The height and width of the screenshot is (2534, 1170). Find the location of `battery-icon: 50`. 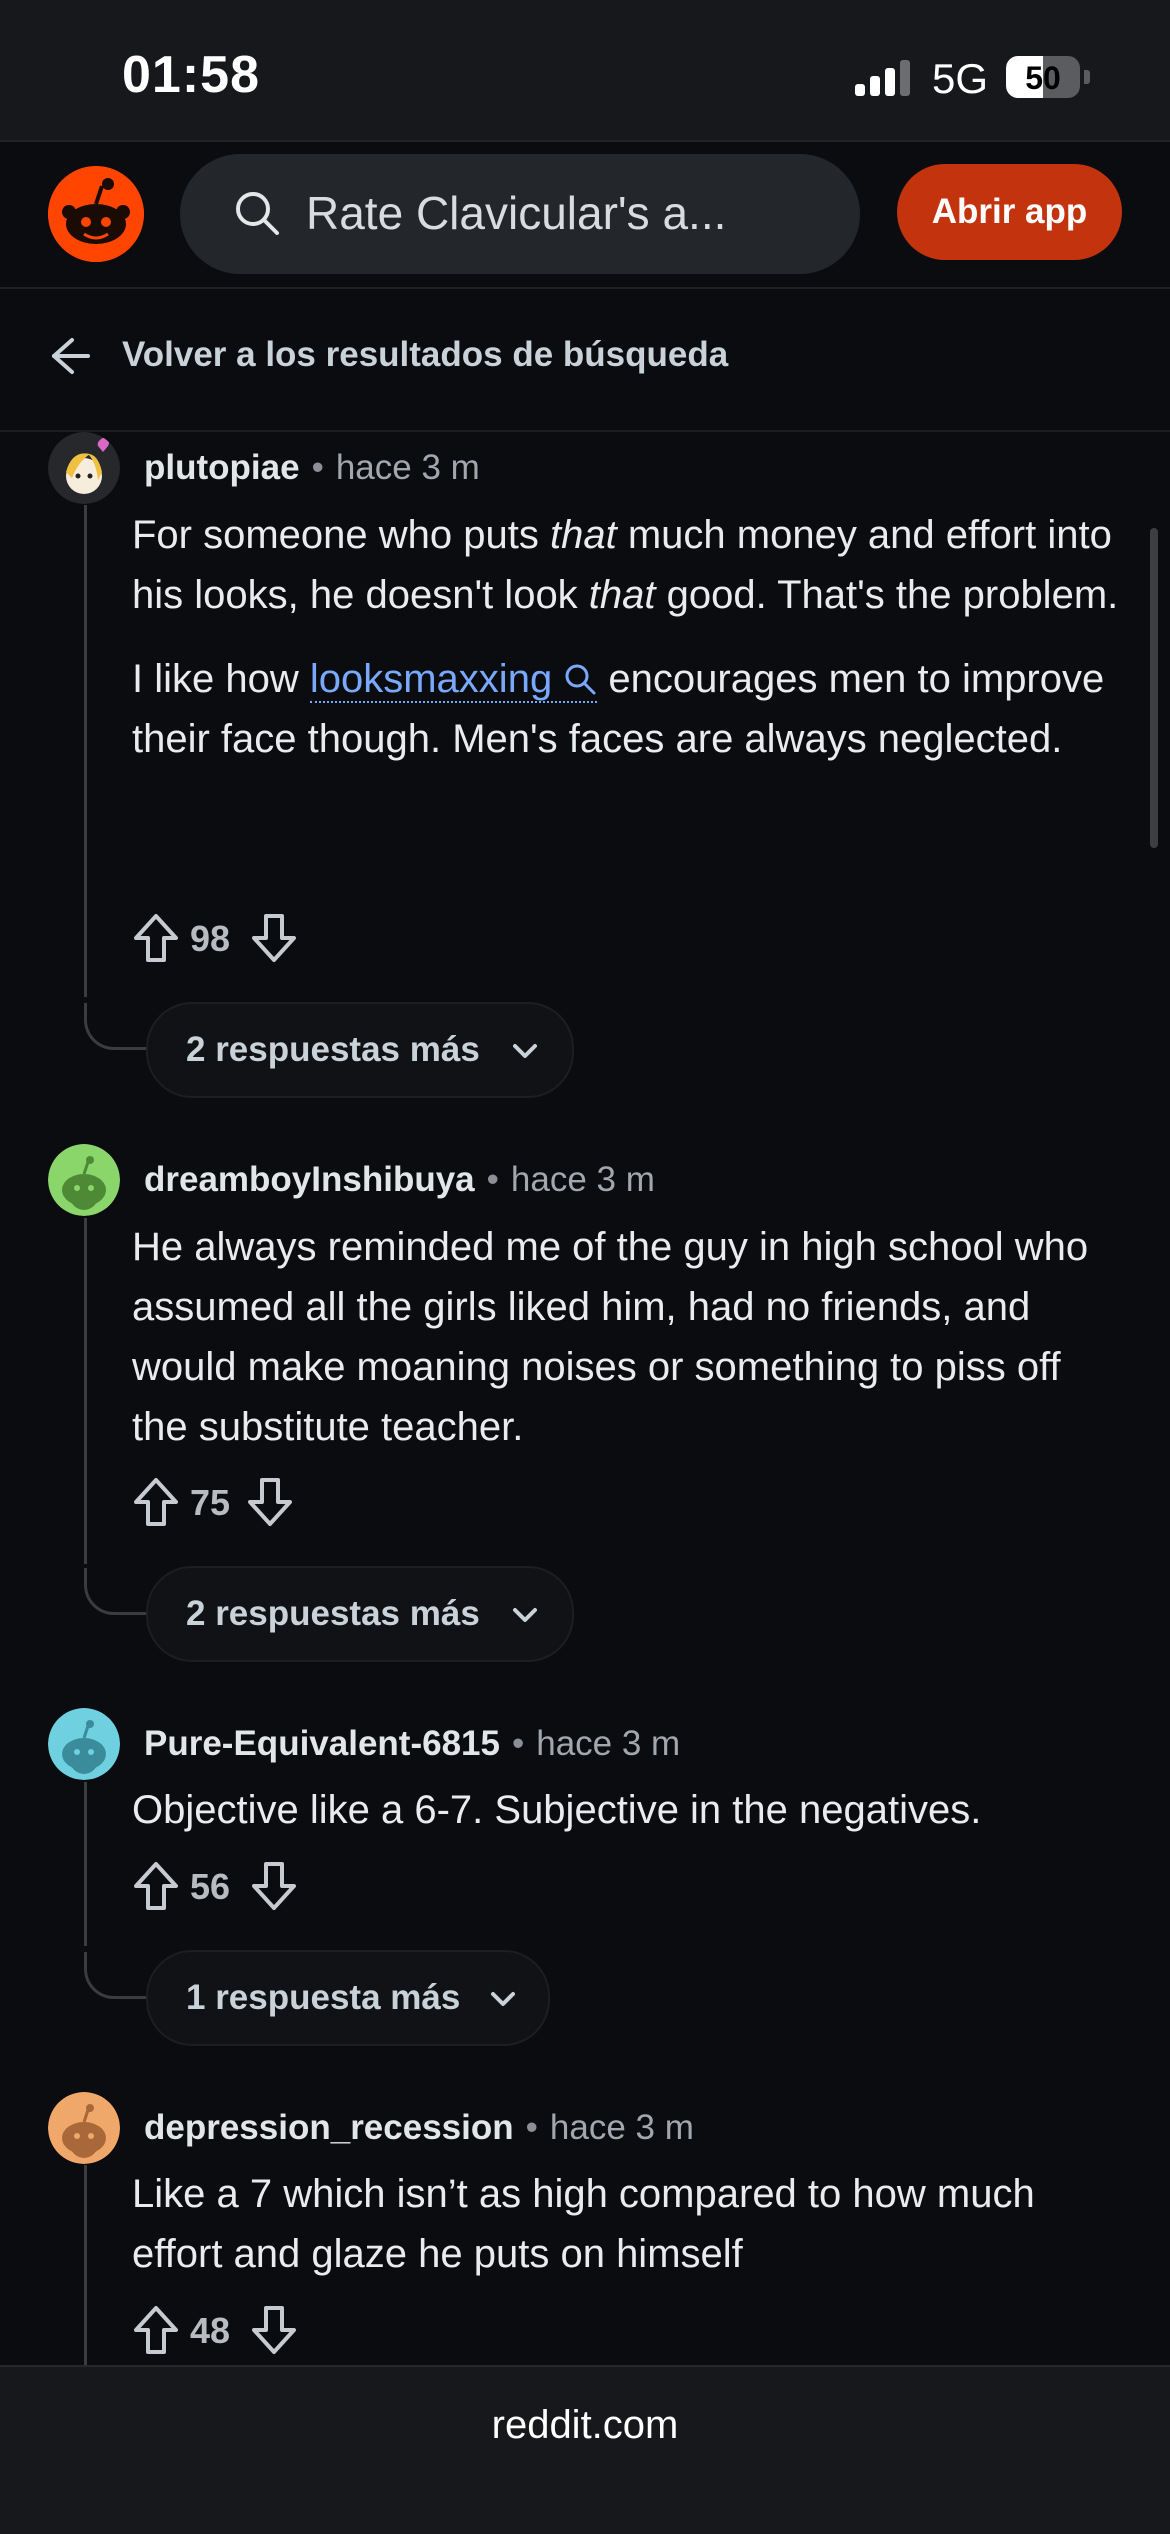

battery-icon: 50 is located at coordinates (1043, 77).